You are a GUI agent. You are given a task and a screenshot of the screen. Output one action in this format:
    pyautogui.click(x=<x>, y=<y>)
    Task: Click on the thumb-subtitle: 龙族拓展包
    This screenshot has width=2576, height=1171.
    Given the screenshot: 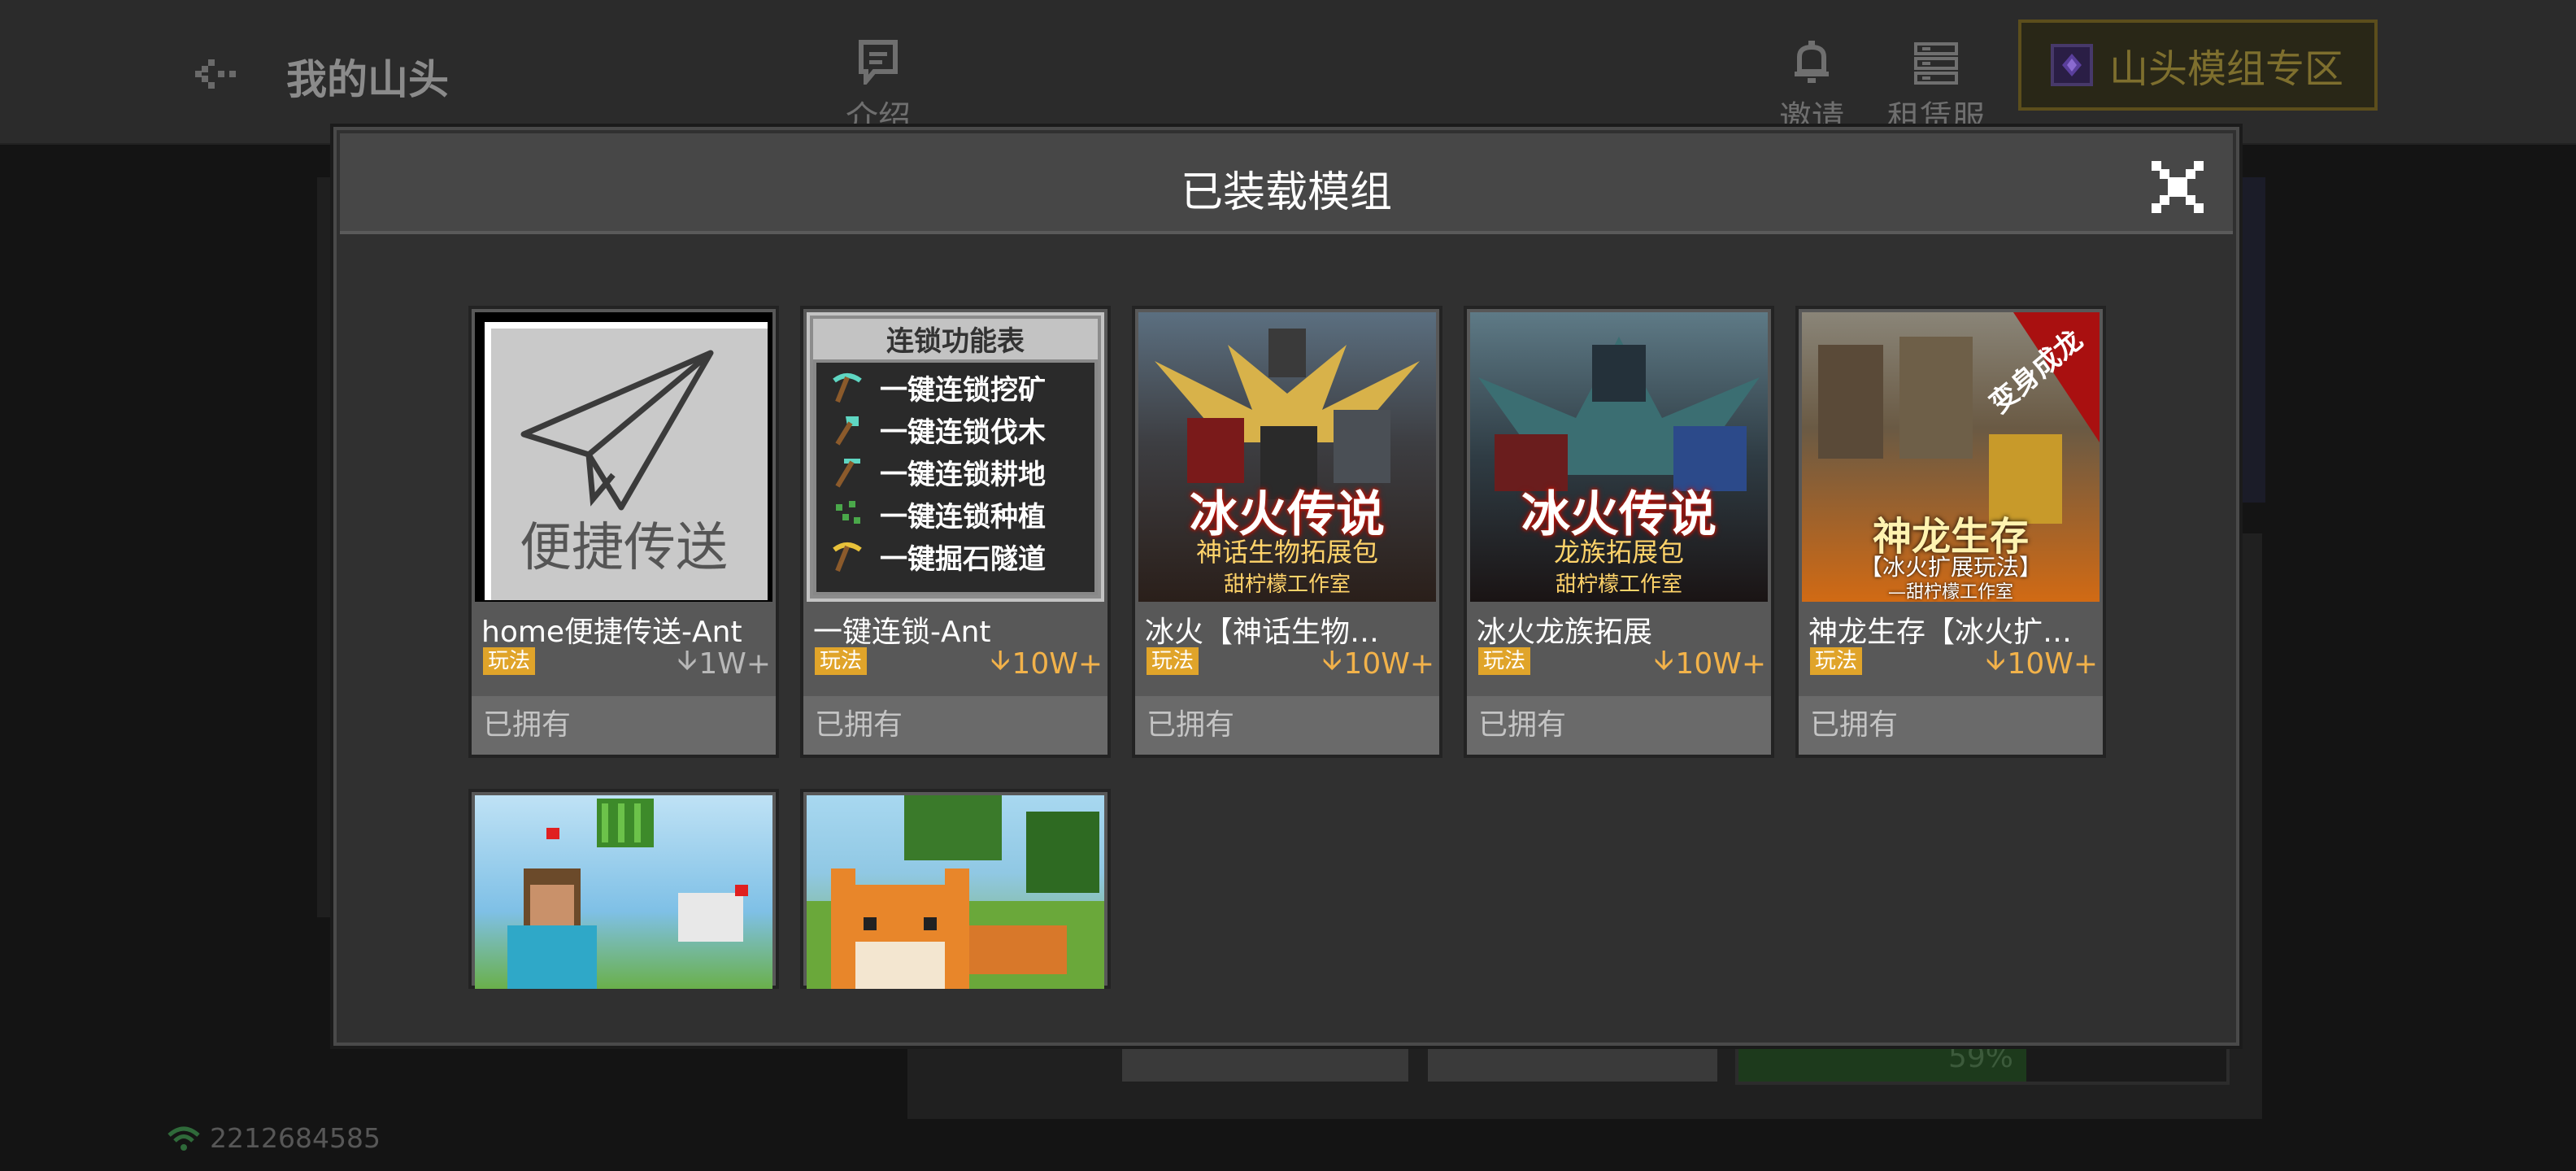 What is the action you would take?
    pyautogui.click(x=1619, y=552)
    